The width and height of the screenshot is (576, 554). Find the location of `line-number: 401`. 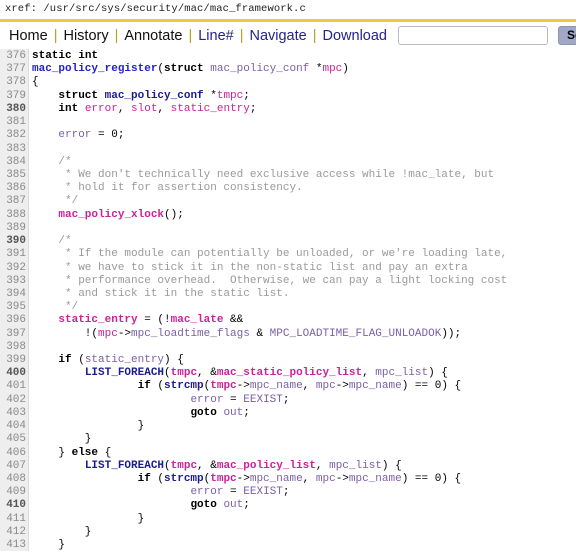

line-number: 401 is located at coordinates (14, 386).